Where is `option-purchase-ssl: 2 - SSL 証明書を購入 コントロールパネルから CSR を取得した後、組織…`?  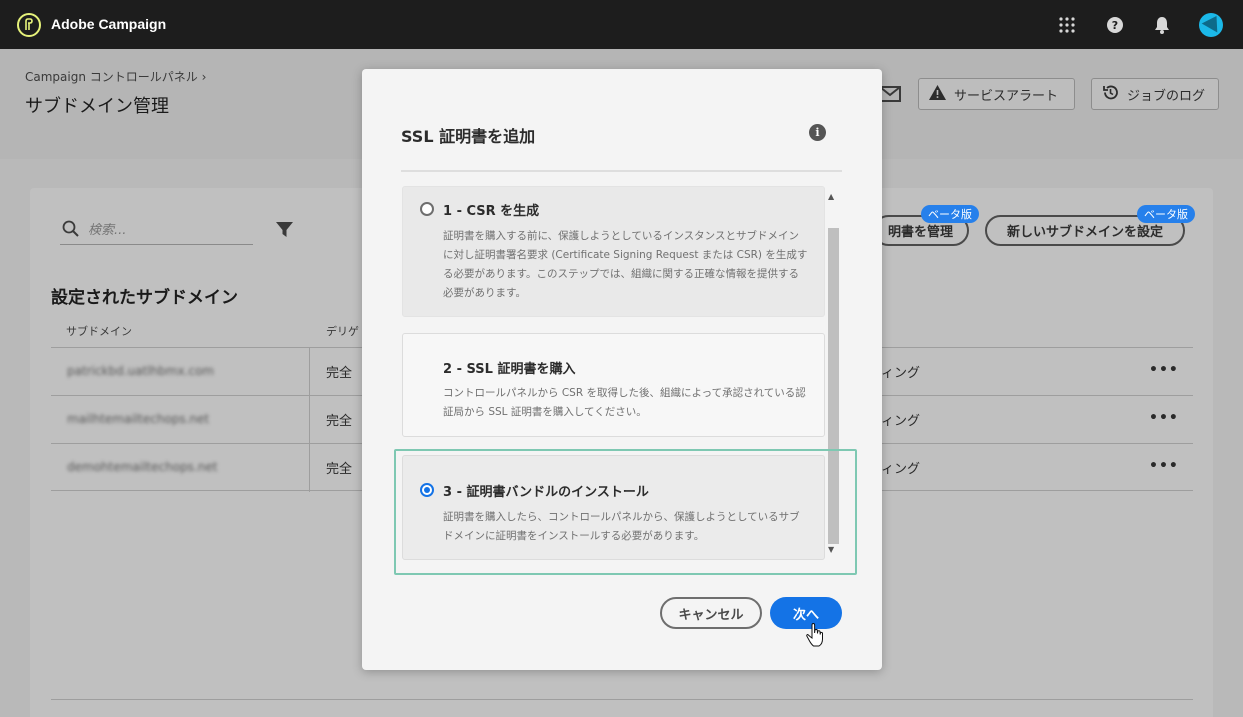 option-purchase-ssl: 2 - SSL 証明書を購入 コントロールパネルから CSR を取得した後、組織… is located at coordinates (613, 385).